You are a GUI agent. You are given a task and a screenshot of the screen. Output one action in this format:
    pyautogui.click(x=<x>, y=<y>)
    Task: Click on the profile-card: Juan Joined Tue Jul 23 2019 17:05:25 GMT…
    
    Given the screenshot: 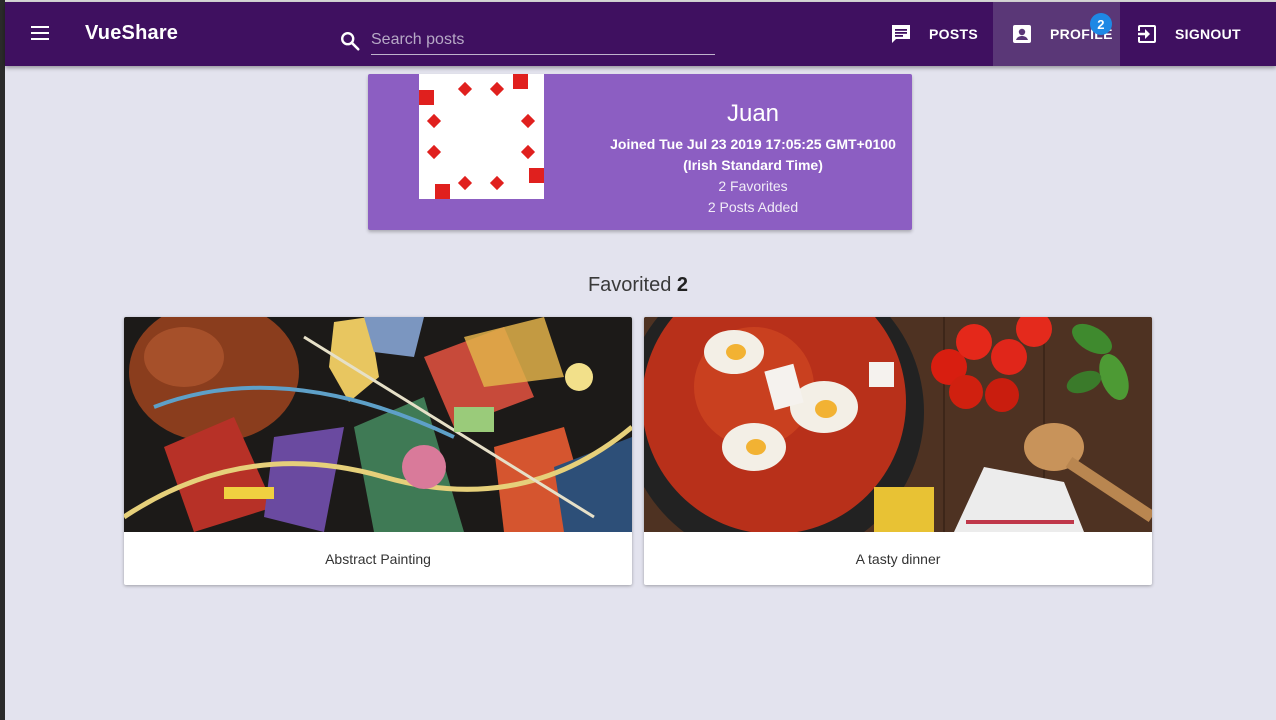 What is the action you would take?
    pyautogui.click(x=640, y=152)
    